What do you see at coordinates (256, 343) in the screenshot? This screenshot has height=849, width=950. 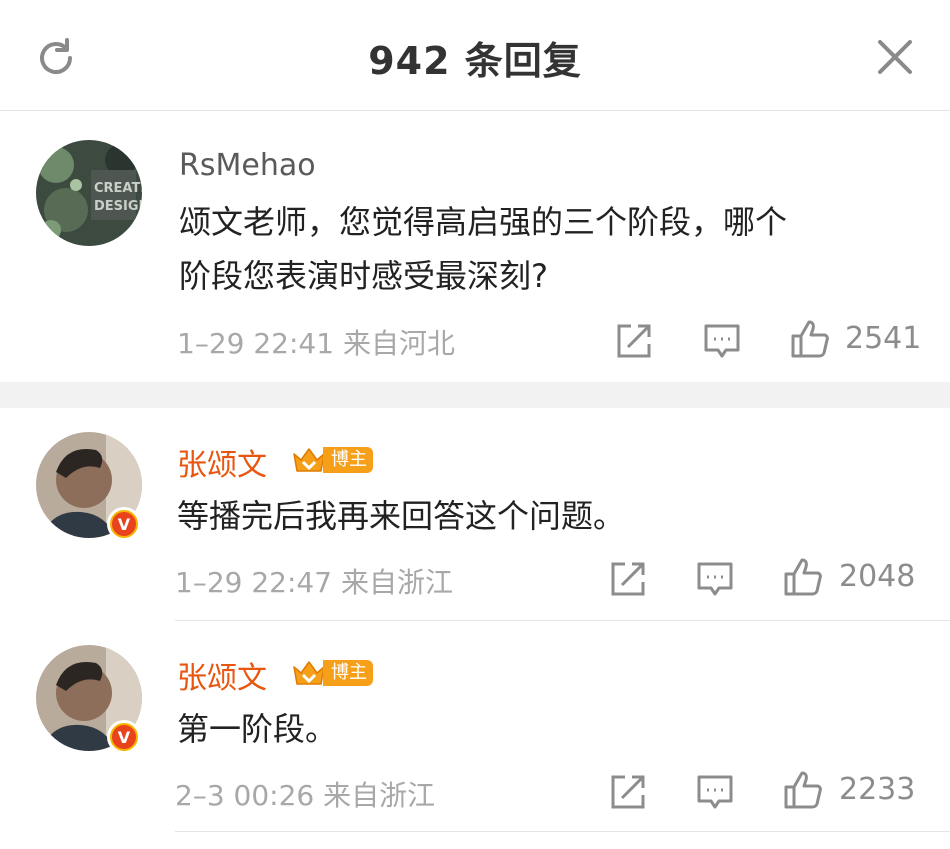 I see `timestamp: 1–29 22:41` at bounding box center [256, 343].